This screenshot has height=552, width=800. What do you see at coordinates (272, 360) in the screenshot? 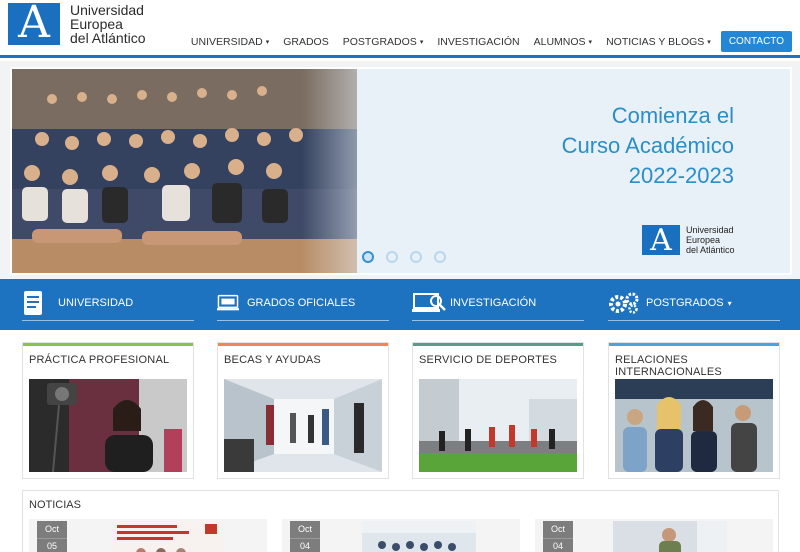
I see `card-title: BECAS Y AYUDAS` at bounding box center [272, 360].